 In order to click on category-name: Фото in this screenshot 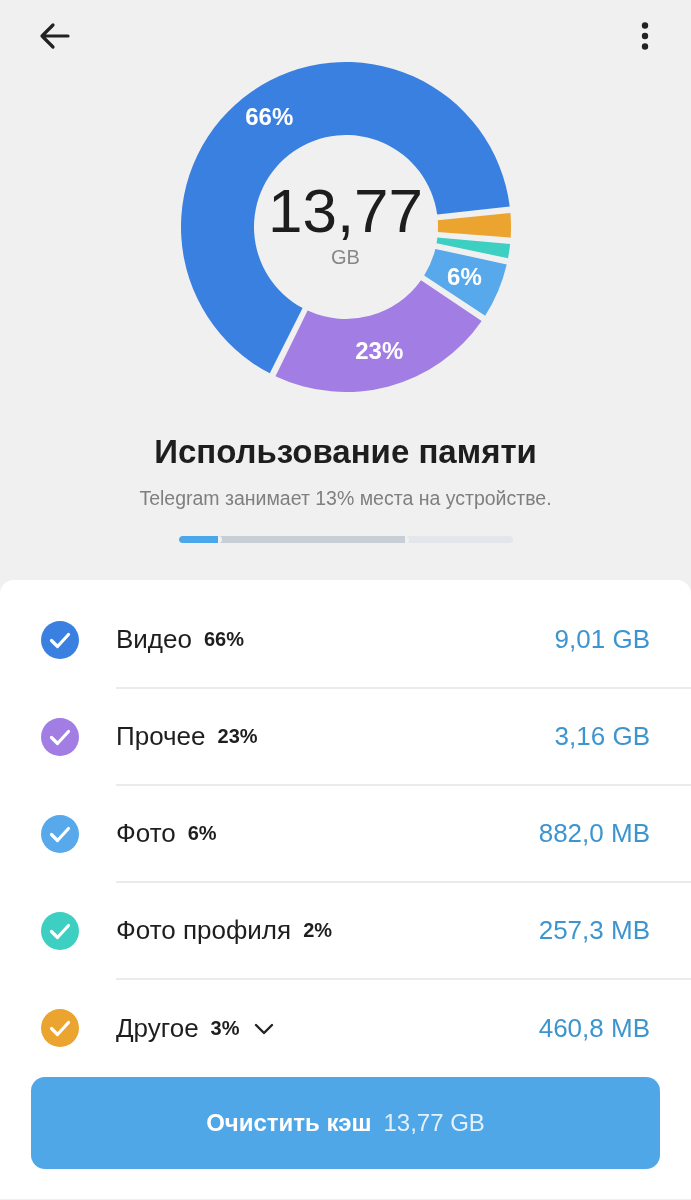, I will do `click(146, 833)`.